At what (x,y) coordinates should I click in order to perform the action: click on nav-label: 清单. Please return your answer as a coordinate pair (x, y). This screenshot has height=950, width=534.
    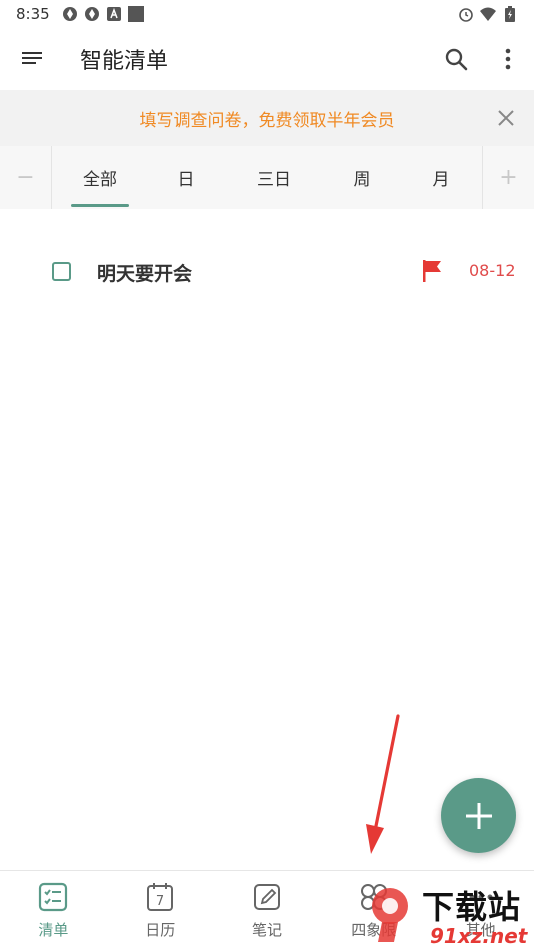
    Looking at the image, I should click on (53, 930).